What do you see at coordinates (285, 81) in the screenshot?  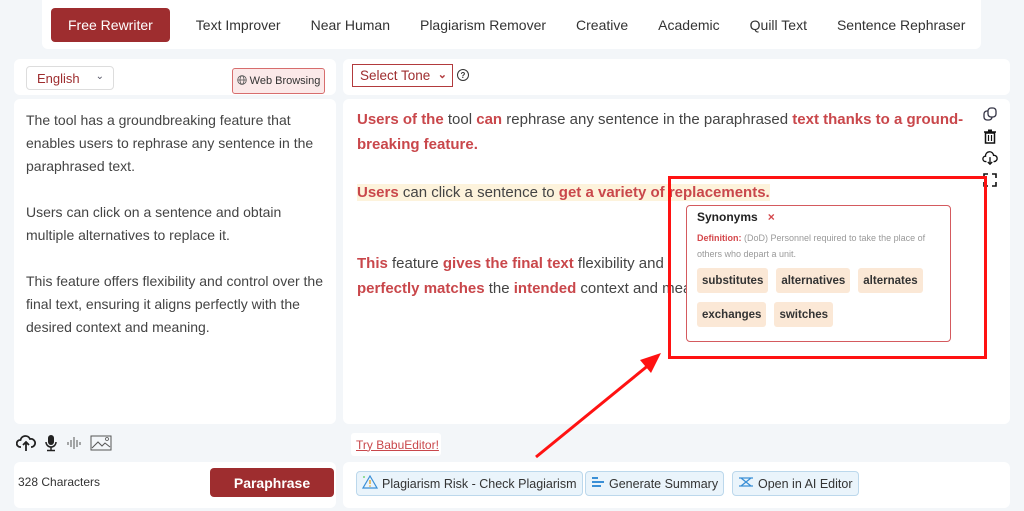 I see `web-browsing-label: Web Browsing` at bounding box center [285, 81].